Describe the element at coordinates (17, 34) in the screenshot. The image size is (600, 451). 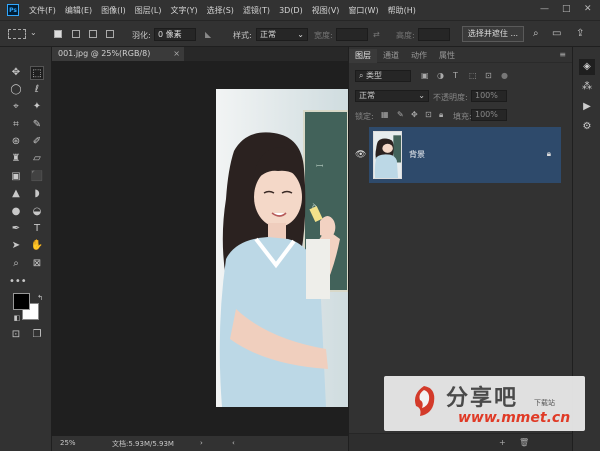
I see `marquee-preset-icon` at that location.